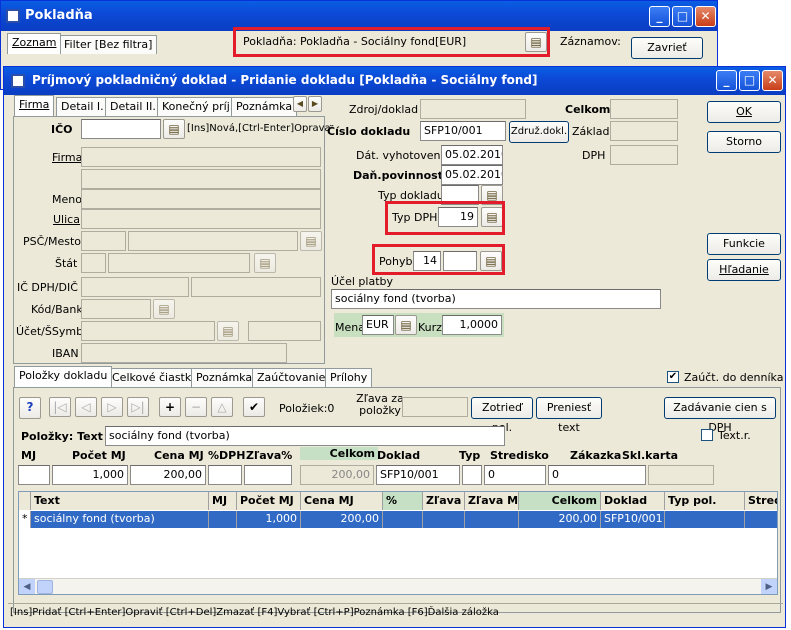 The image size is (791, 630). I want to click on mena-picker-icon: ▤, so click(406, 325).